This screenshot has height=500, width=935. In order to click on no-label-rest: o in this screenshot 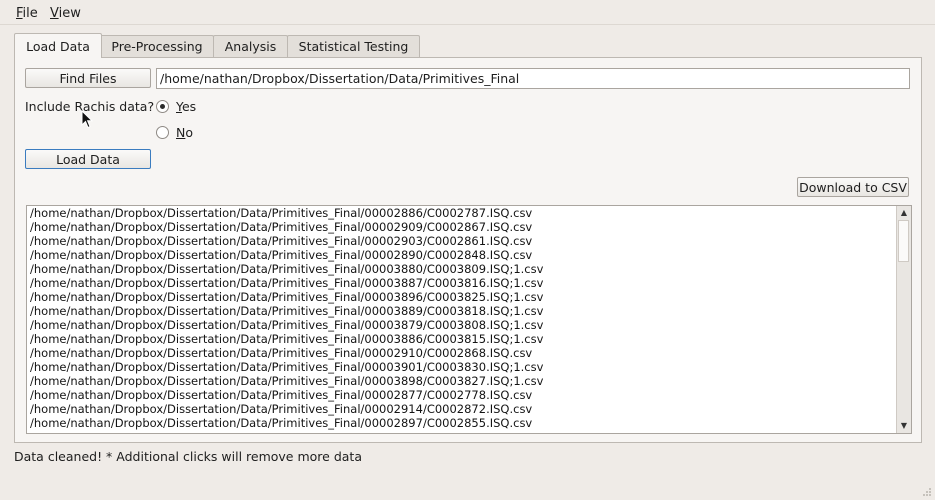, I will do `click(189, 132)`.